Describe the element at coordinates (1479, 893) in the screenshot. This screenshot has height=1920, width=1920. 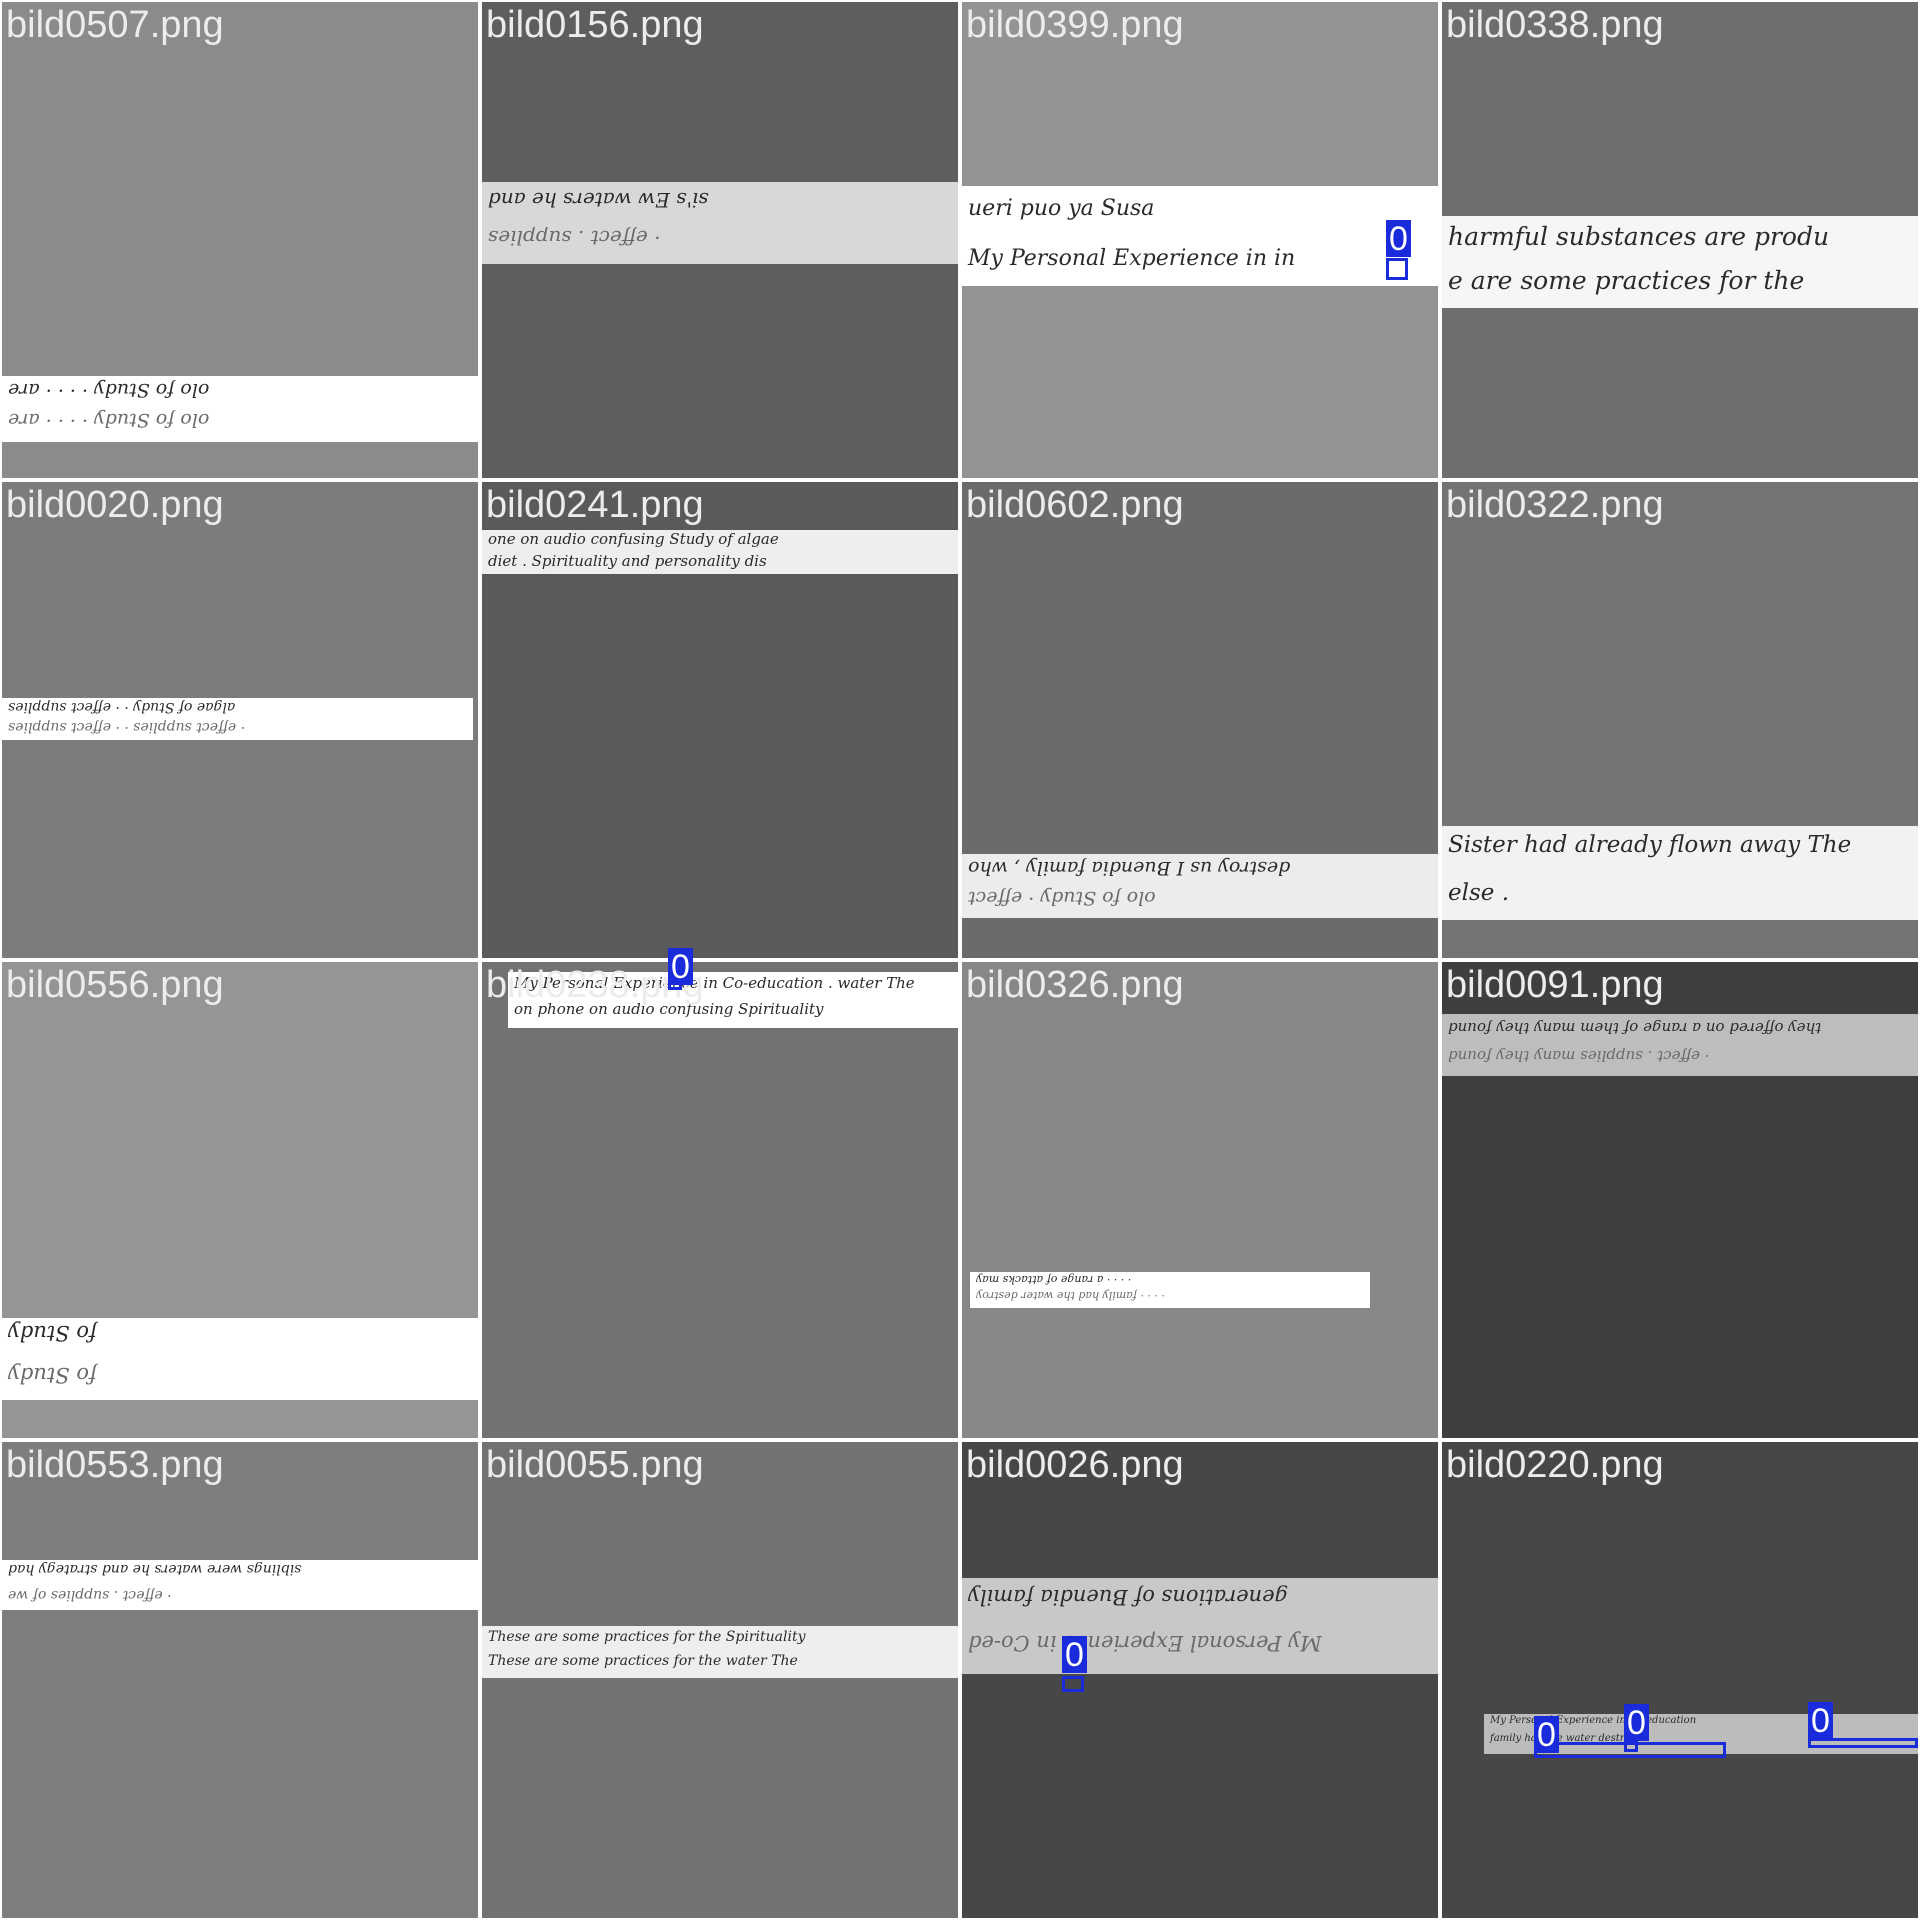
I see `handwritten-line: else .` at that location.